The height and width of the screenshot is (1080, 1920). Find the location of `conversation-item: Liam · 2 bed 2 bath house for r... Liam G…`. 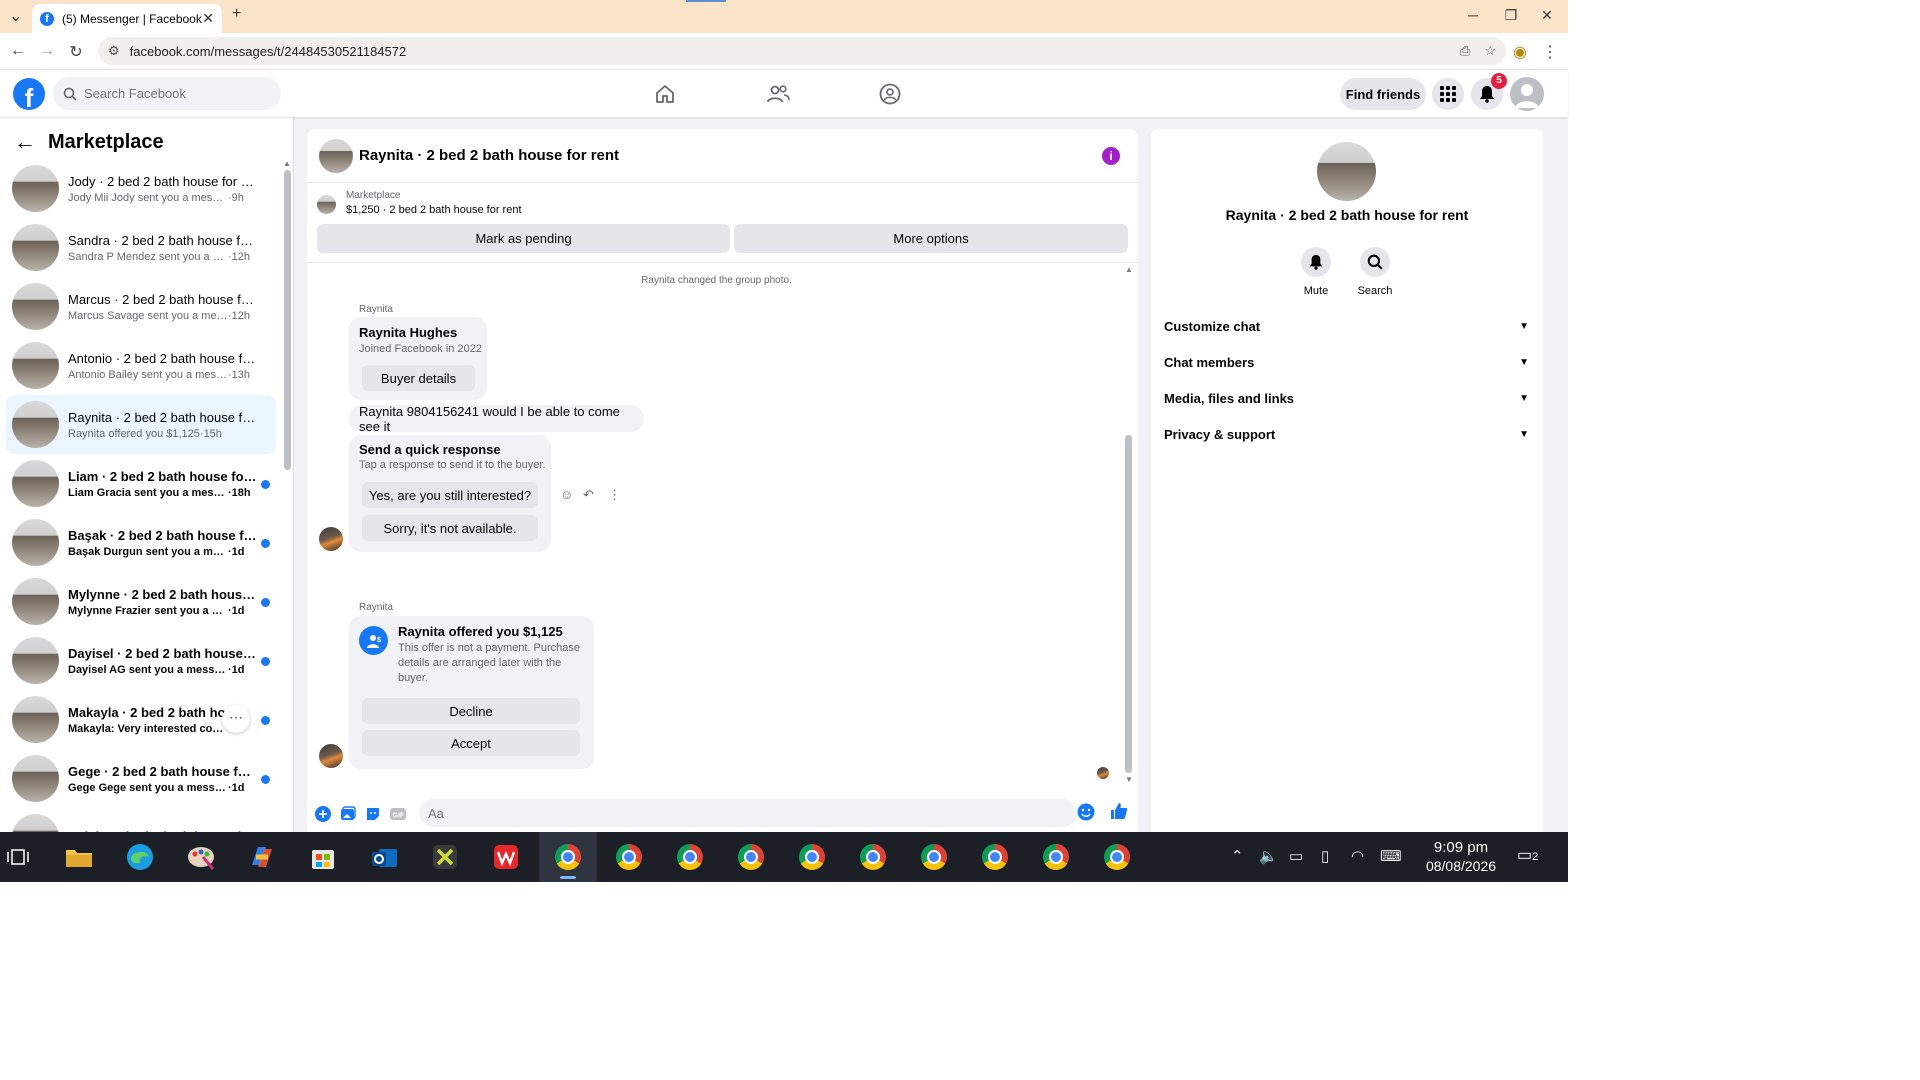

conversation-item: Liam · 2 bed 2 bath house for r... Liam G… is located at coordinates (141, 483).